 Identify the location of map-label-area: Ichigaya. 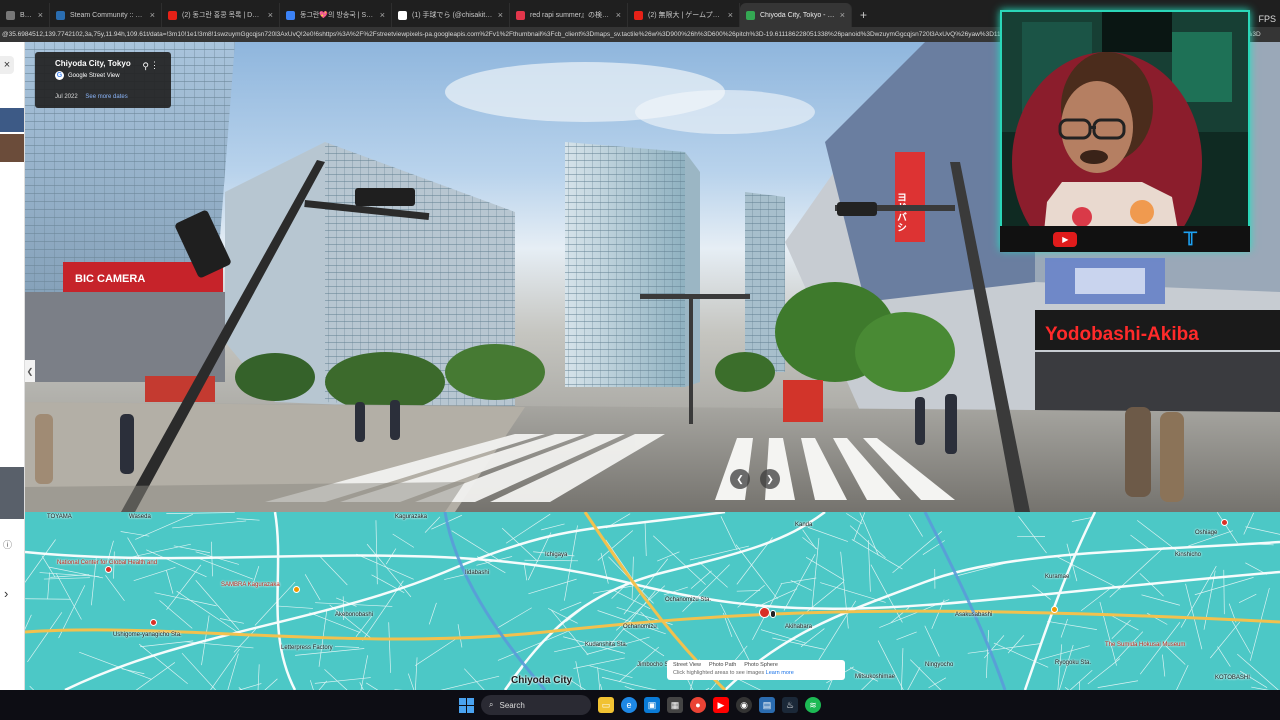
(556, 555).